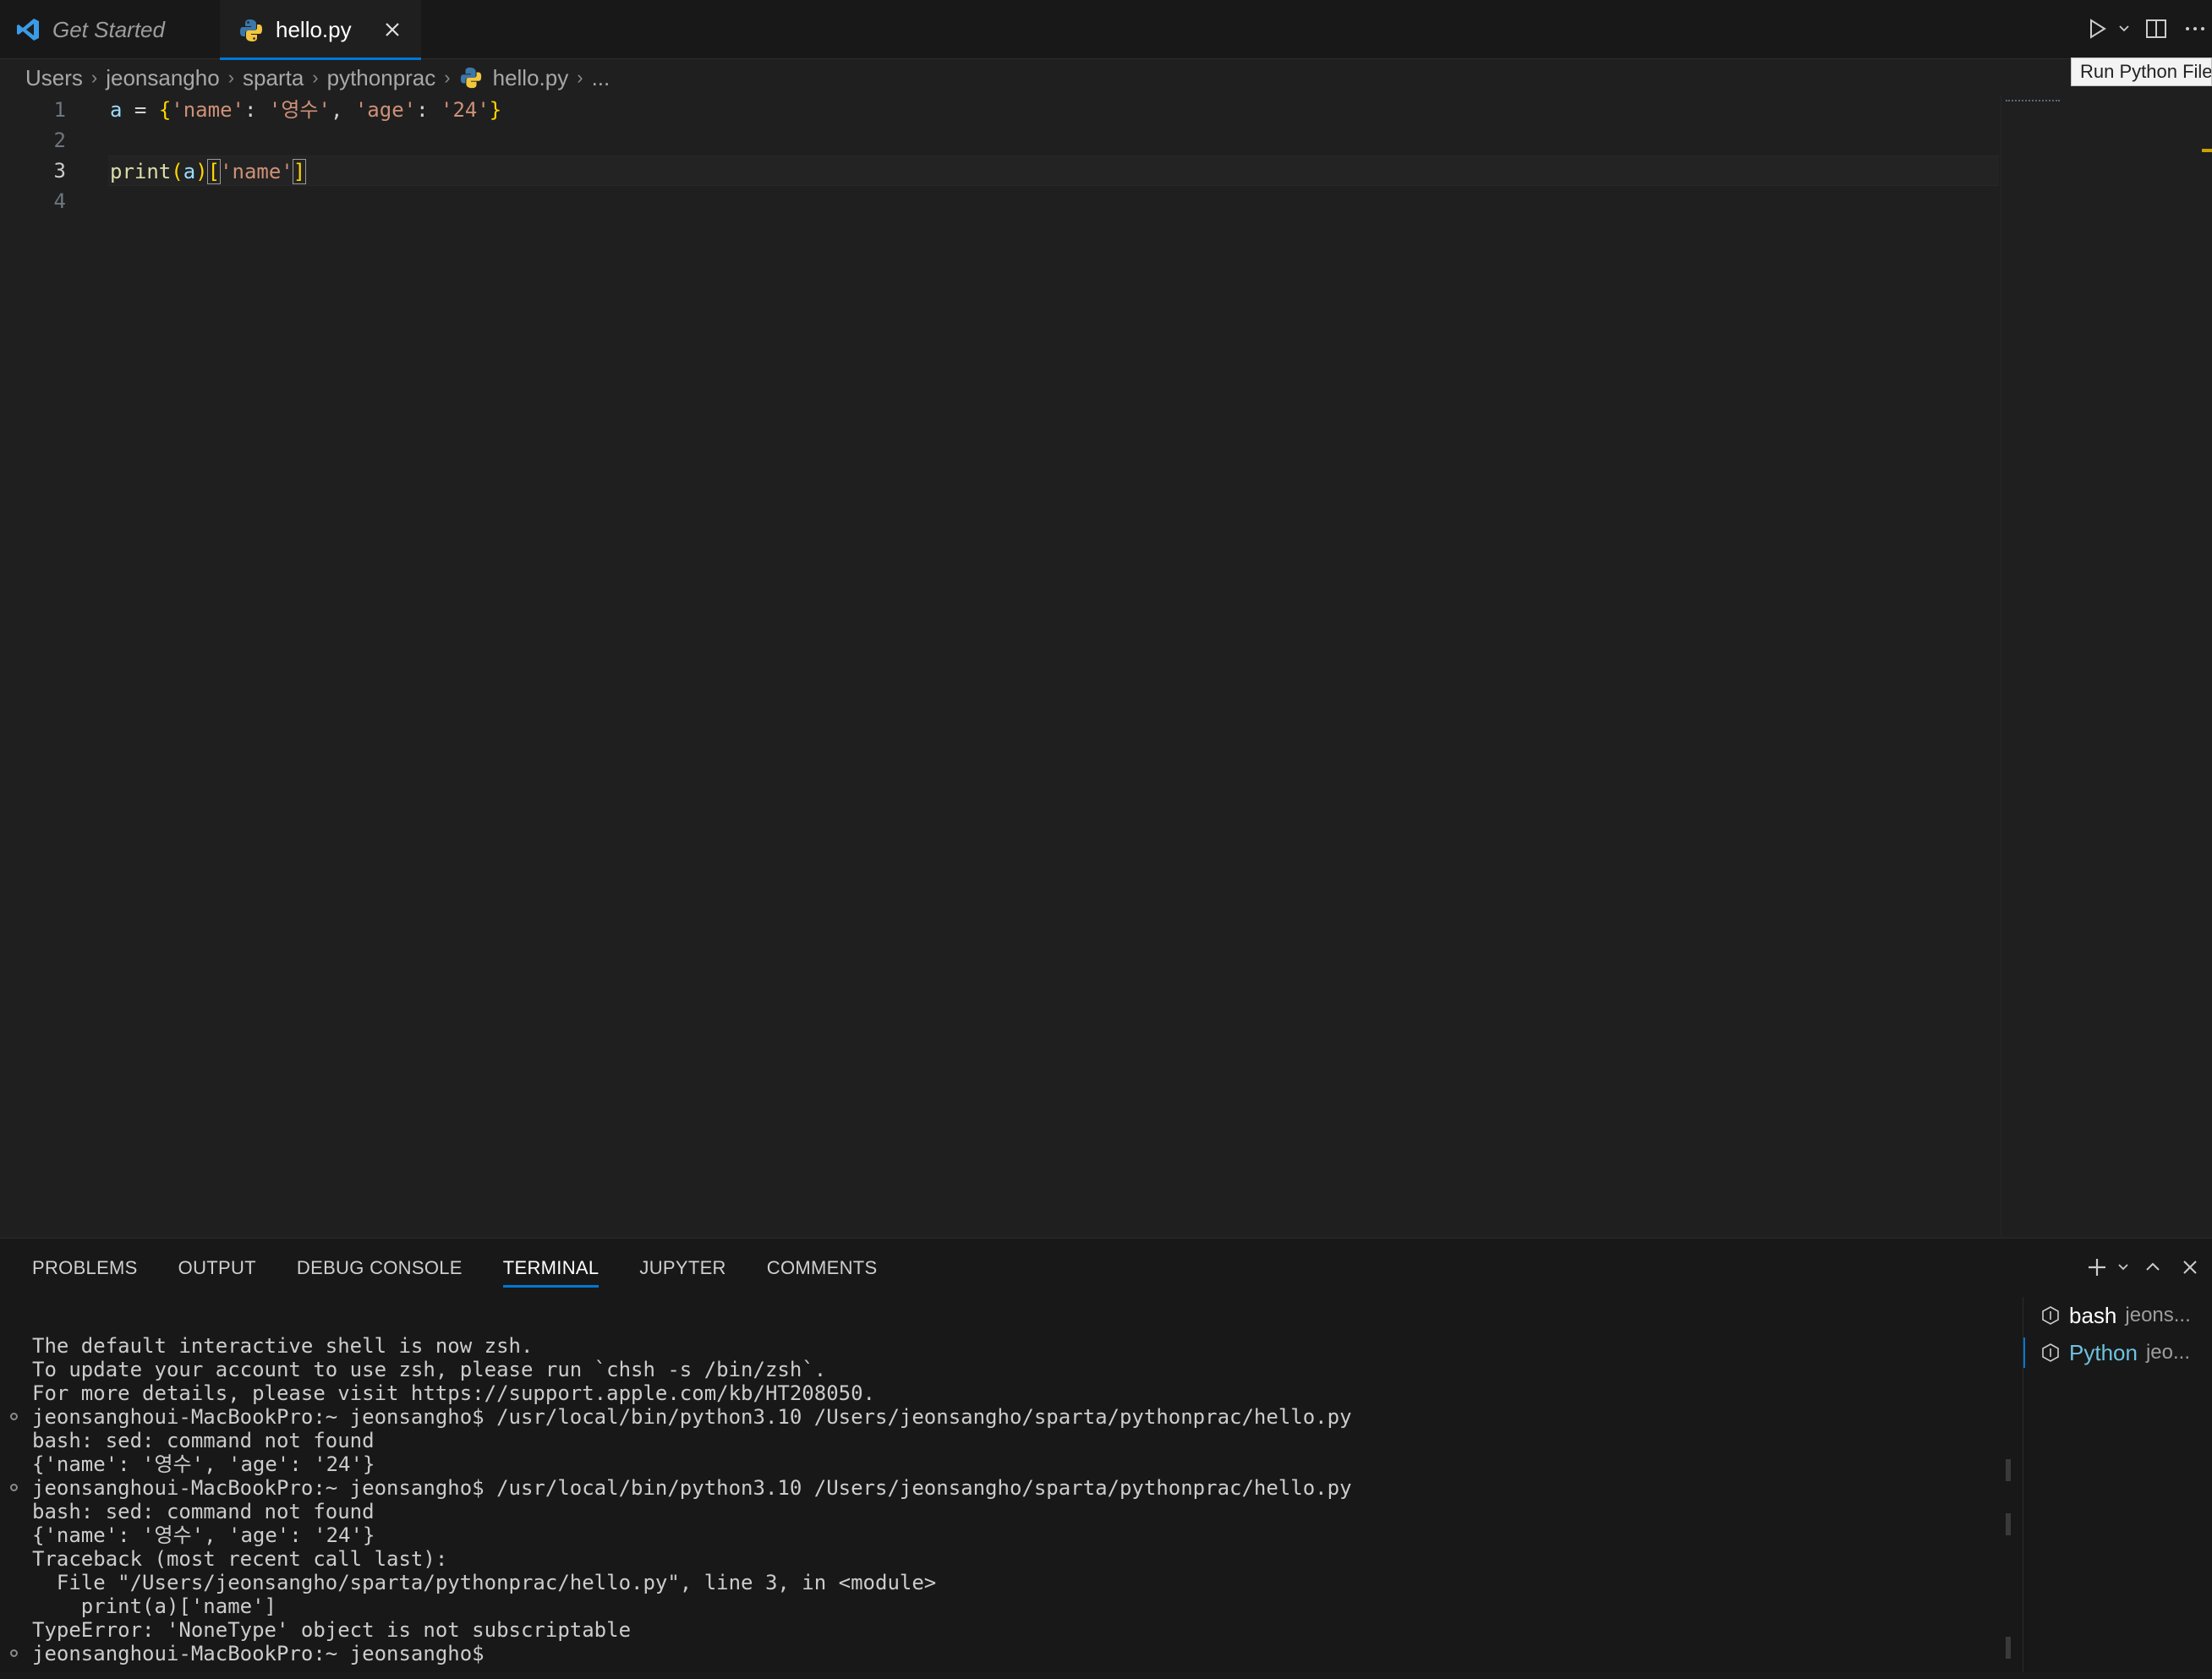  I want to click on terminal-instance-name: Python, so click(2103, 1352).